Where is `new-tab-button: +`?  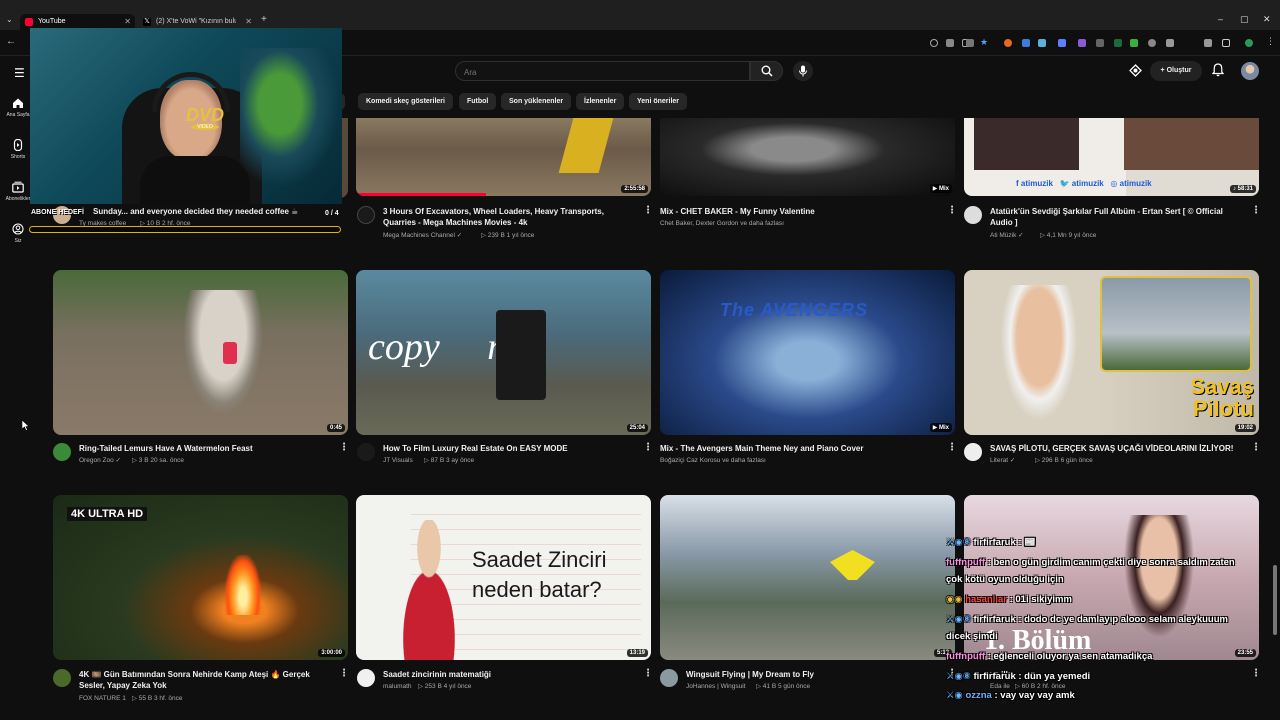
new-tab-button: + is located at coordinates (264, 19).